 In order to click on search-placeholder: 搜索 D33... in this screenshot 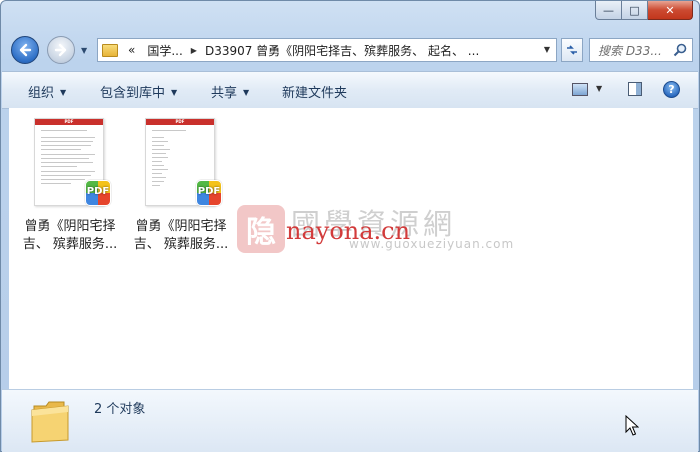, I will do `click(630, 50)`.